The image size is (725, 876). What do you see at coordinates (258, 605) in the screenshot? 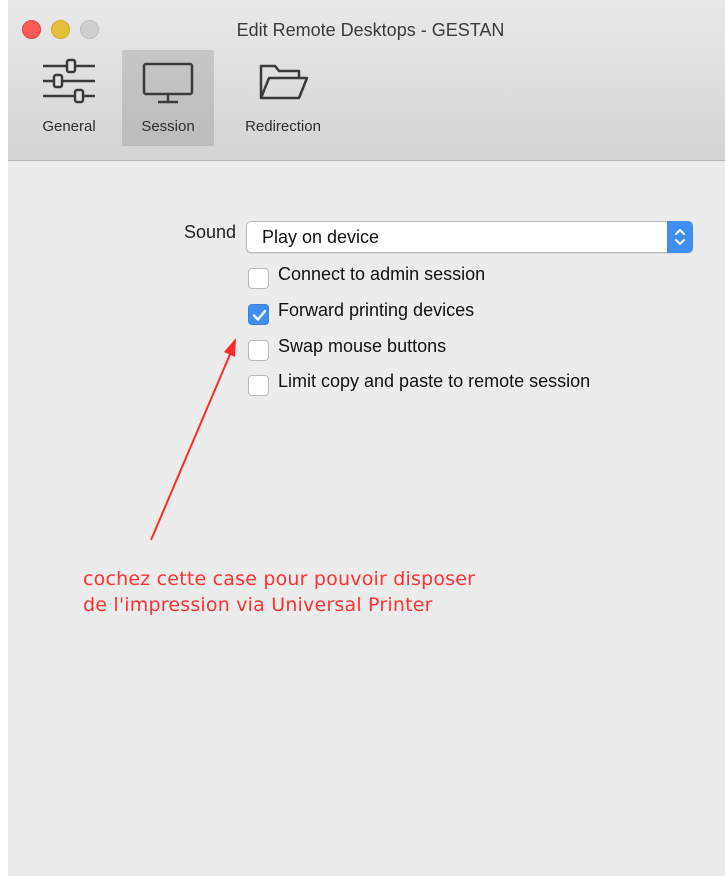
I see `annotation-line-2: de l'impression via Universal Printer` at bounding box center [258, 605].